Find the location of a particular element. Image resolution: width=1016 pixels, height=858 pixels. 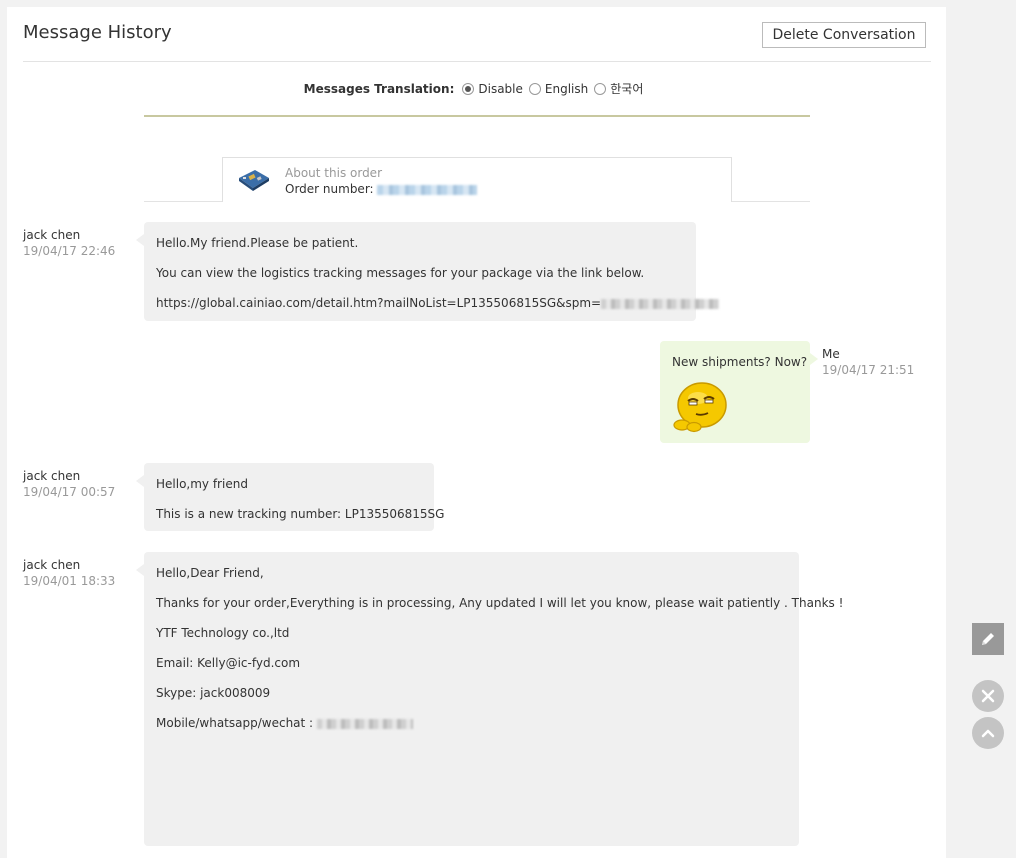

message-line: Hello.My friend.Please be patient. is located at coordinates (257, 243).